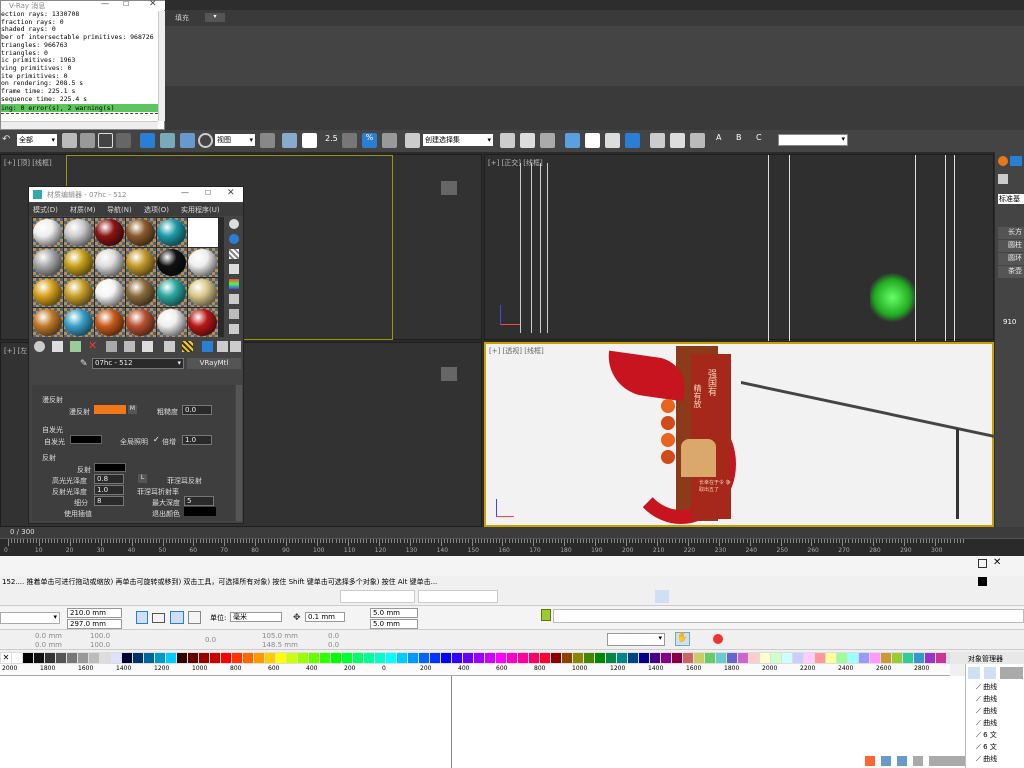 The image size is (1024, 768). What do you see at coordinates (129, 346) in the screenshot?
I see `make-unique-icon` at bounding box center [129, 346].